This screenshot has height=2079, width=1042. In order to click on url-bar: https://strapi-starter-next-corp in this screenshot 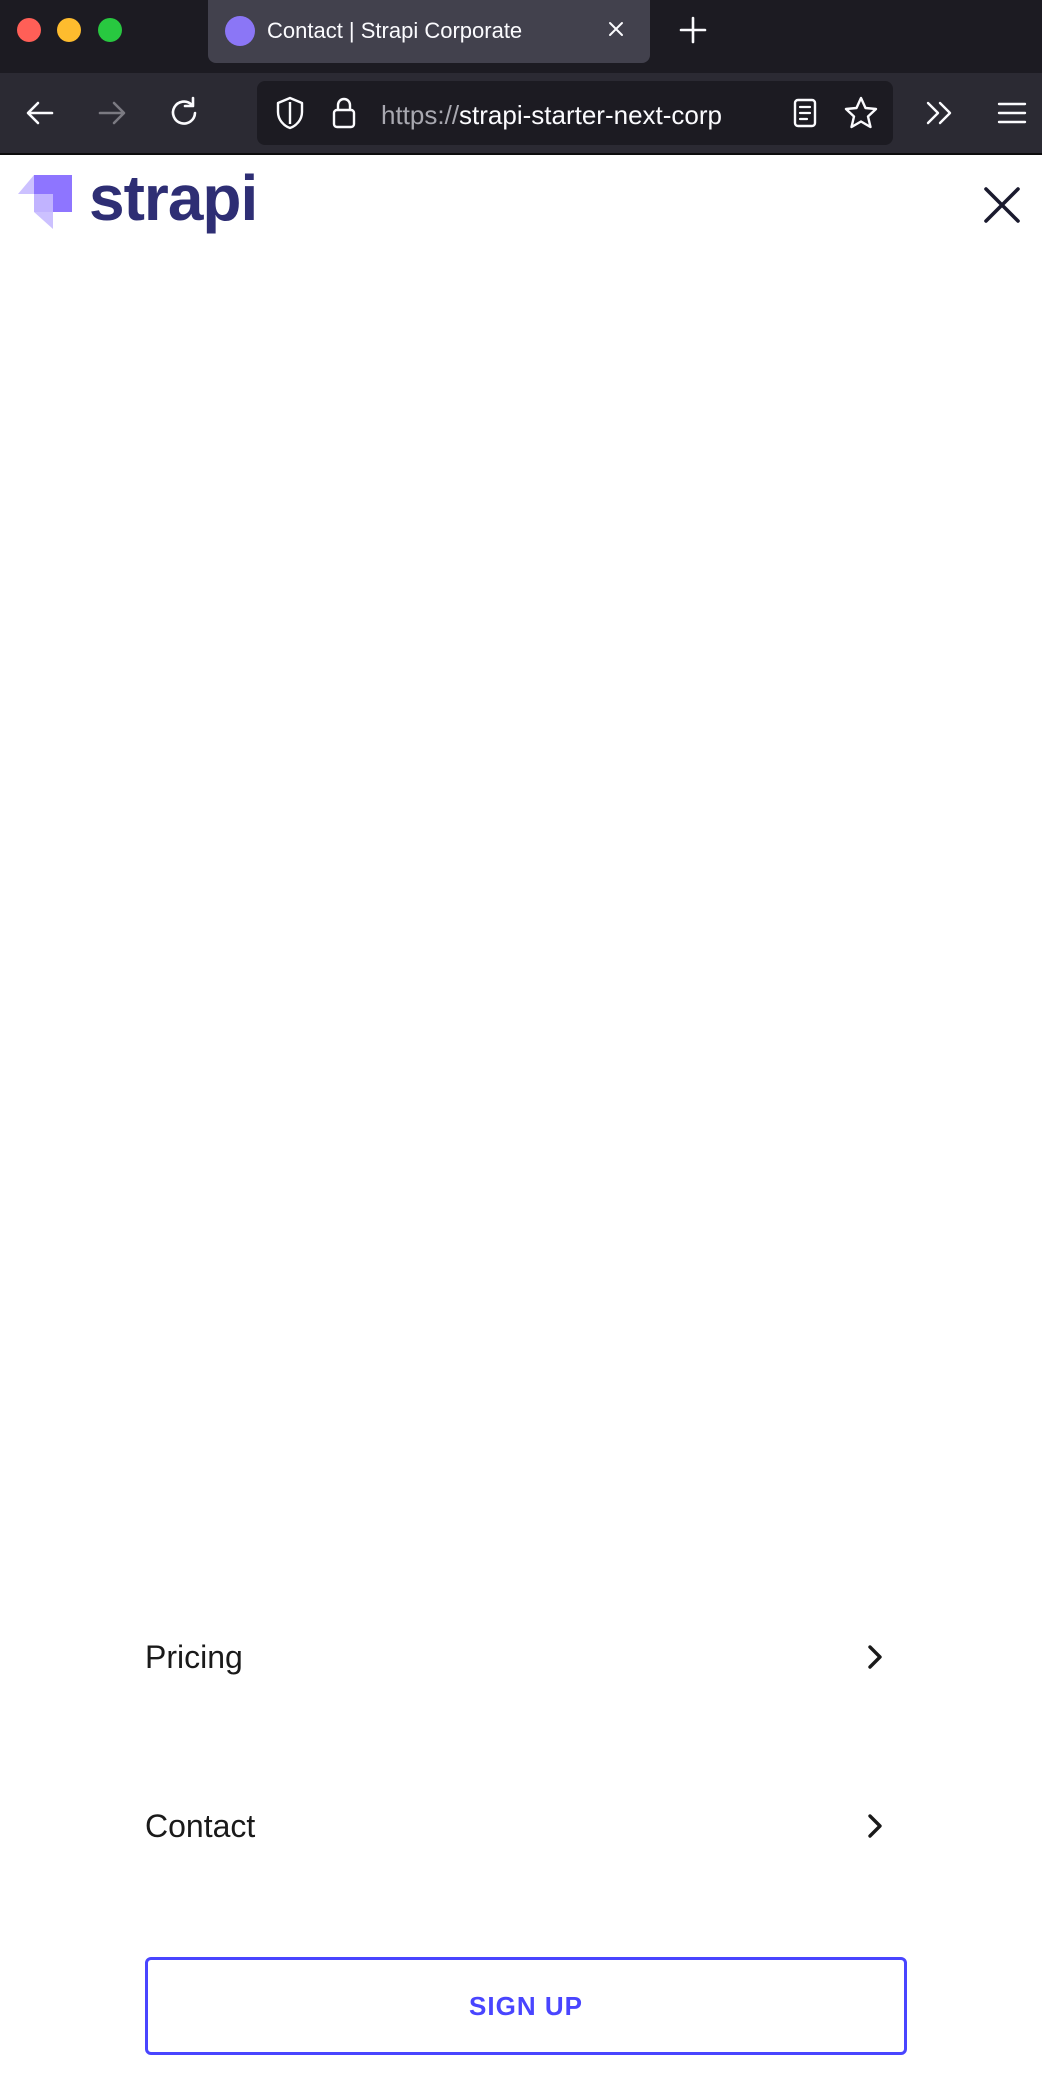, I will do `click(575, 113)`.